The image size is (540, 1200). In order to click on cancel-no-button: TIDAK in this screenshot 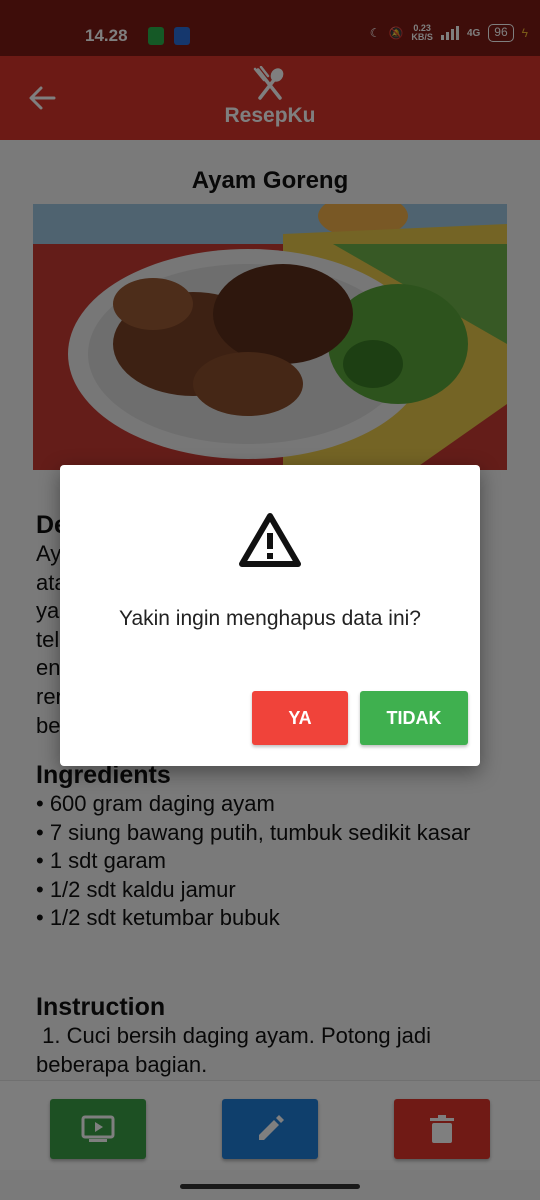, I will do `click(414, 718)`.